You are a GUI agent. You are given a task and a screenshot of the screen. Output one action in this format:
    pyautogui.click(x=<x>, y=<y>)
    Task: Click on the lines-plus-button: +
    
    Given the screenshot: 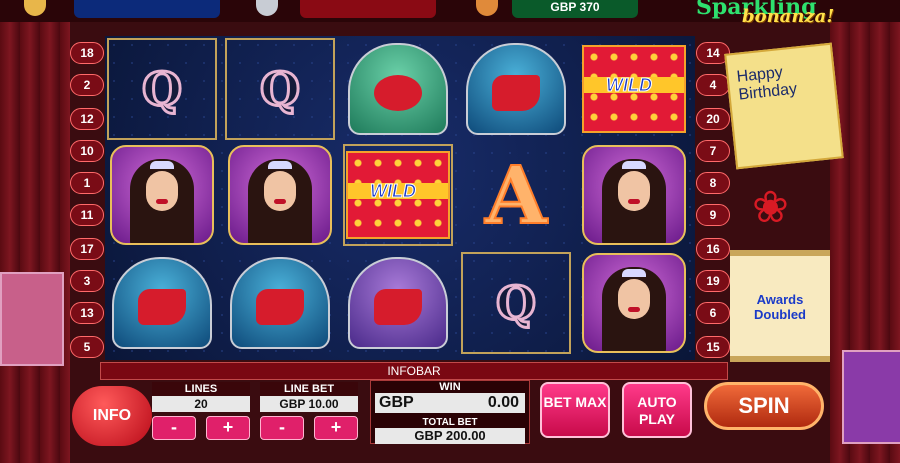 What is the action you would take?
    pyautogui.click(x=228, y=428)
    